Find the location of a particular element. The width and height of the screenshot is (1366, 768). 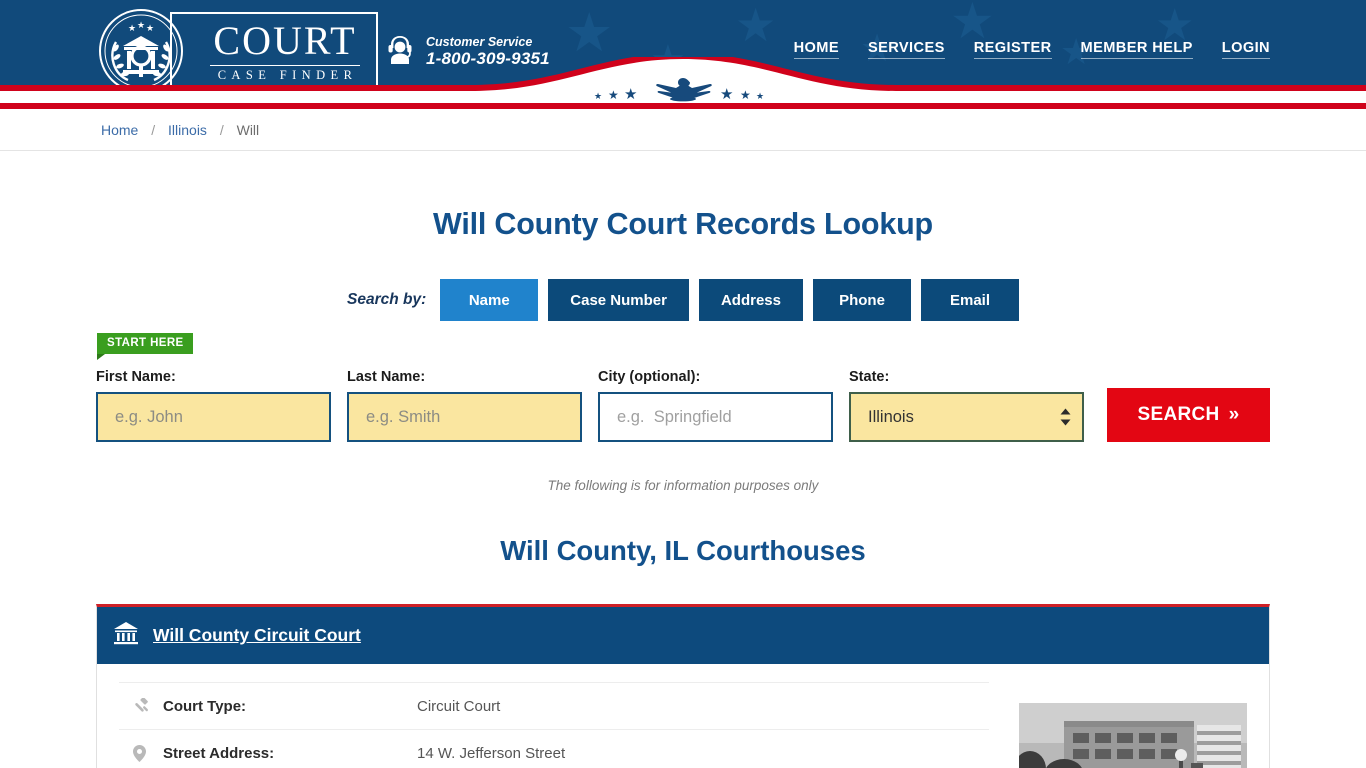

customer-service-label: Customer Service is located at coordinates (479, 41).